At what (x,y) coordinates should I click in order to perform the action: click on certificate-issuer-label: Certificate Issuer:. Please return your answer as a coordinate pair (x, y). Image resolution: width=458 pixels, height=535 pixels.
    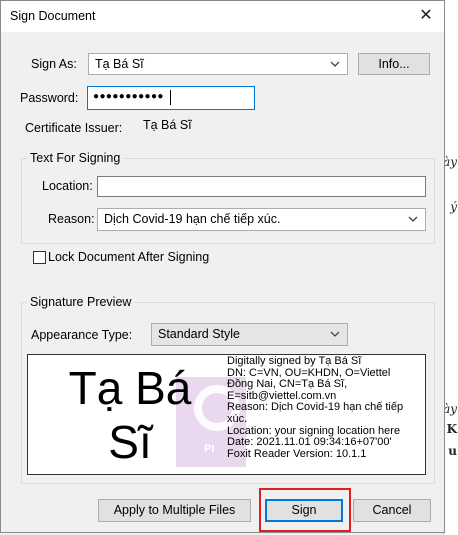
    Looking at the image, I should click on (74, 128).